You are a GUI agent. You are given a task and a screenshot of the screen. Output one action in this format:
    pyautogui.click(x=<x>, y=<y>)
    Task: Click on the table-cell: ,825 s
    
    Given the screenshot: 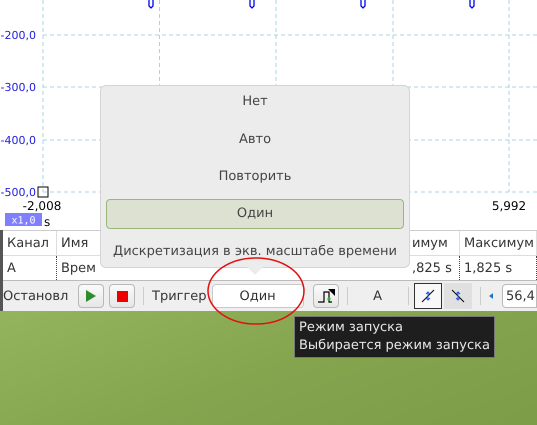 What is the action you would take?
    pyautogui.click(x=432, y=268)
    